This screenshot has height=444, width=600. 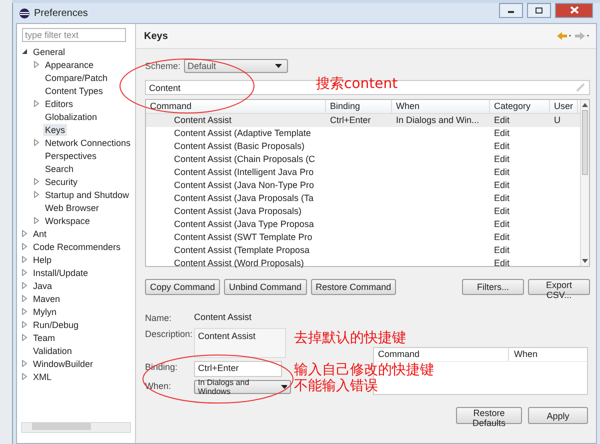 I want to click on maximize-button, so click(x=539, y=10).